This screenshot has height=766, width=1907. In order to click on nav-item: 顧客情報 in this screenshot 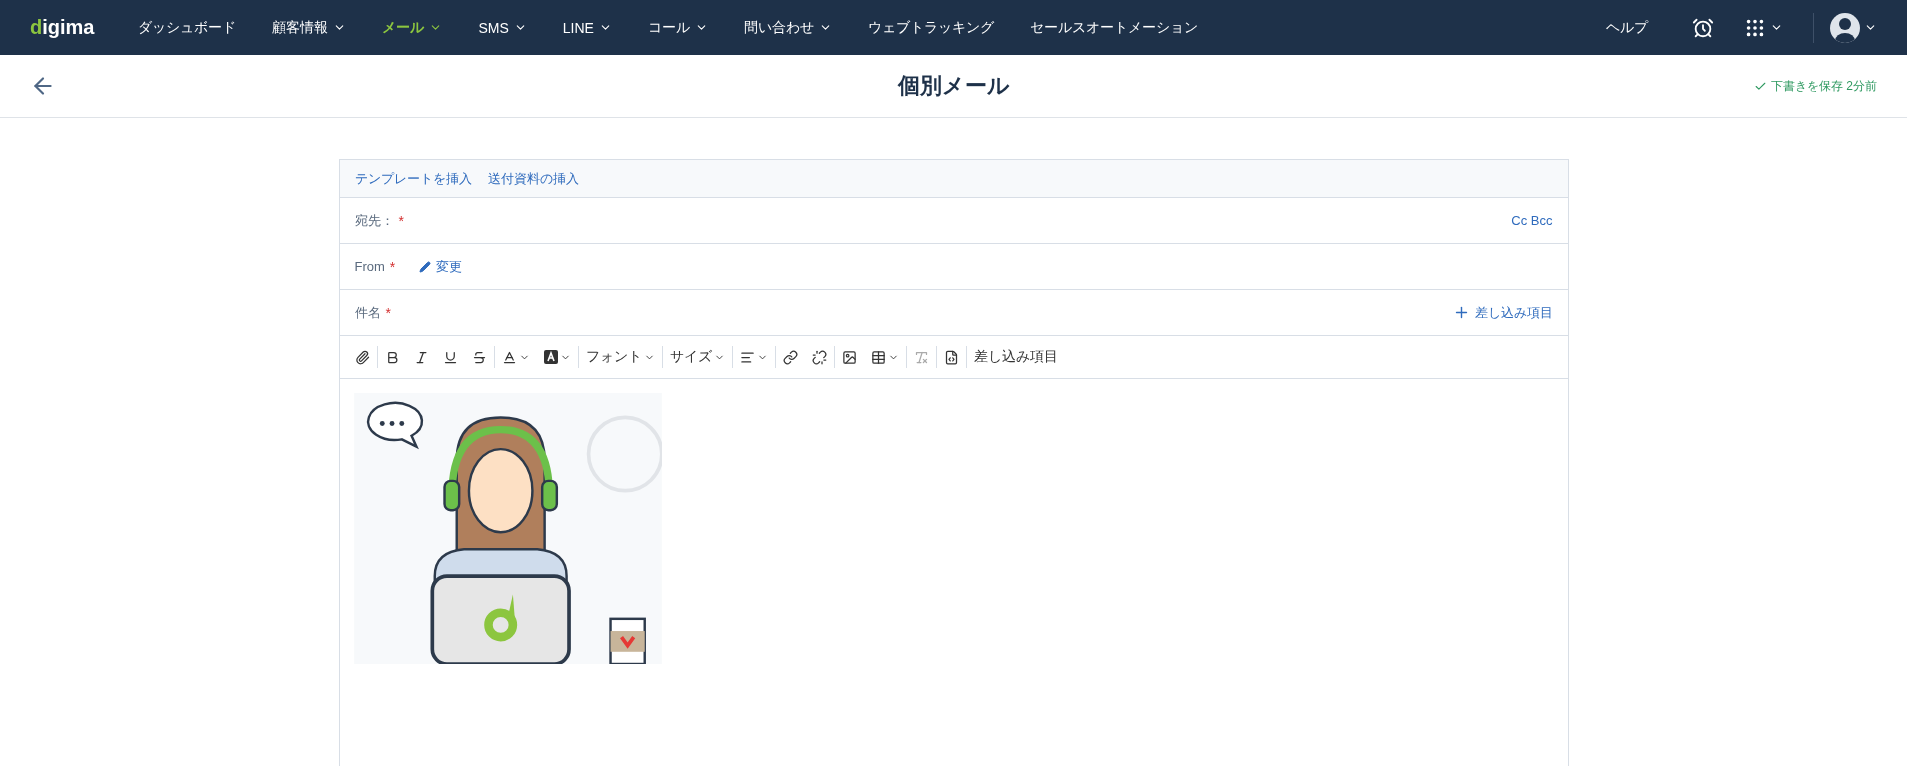, I will do `click(309, 27)`.